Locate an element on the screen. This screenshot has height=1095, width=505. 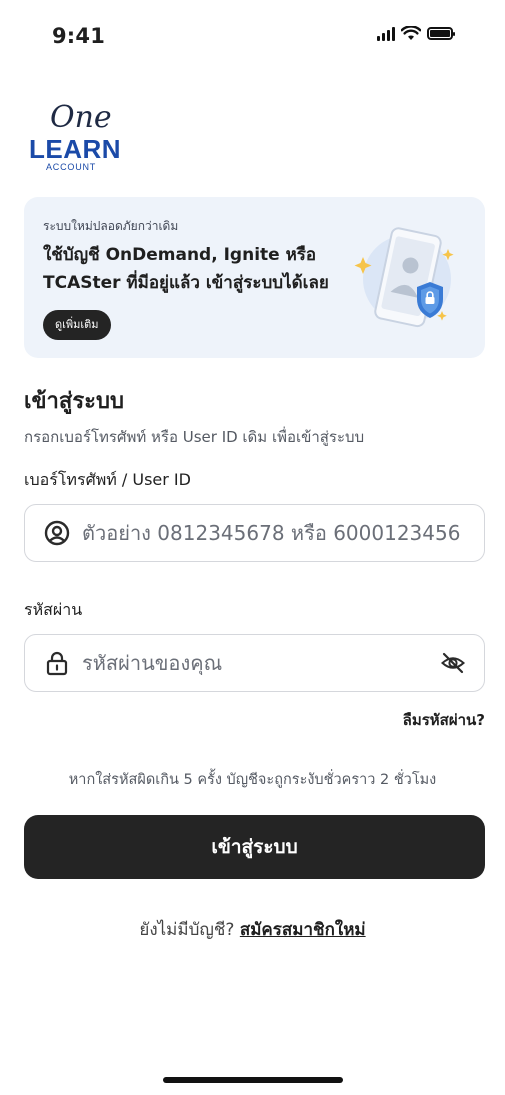
signup-prompt: ยังไม่มีบัญชี? is located at coordinates (189, 930).